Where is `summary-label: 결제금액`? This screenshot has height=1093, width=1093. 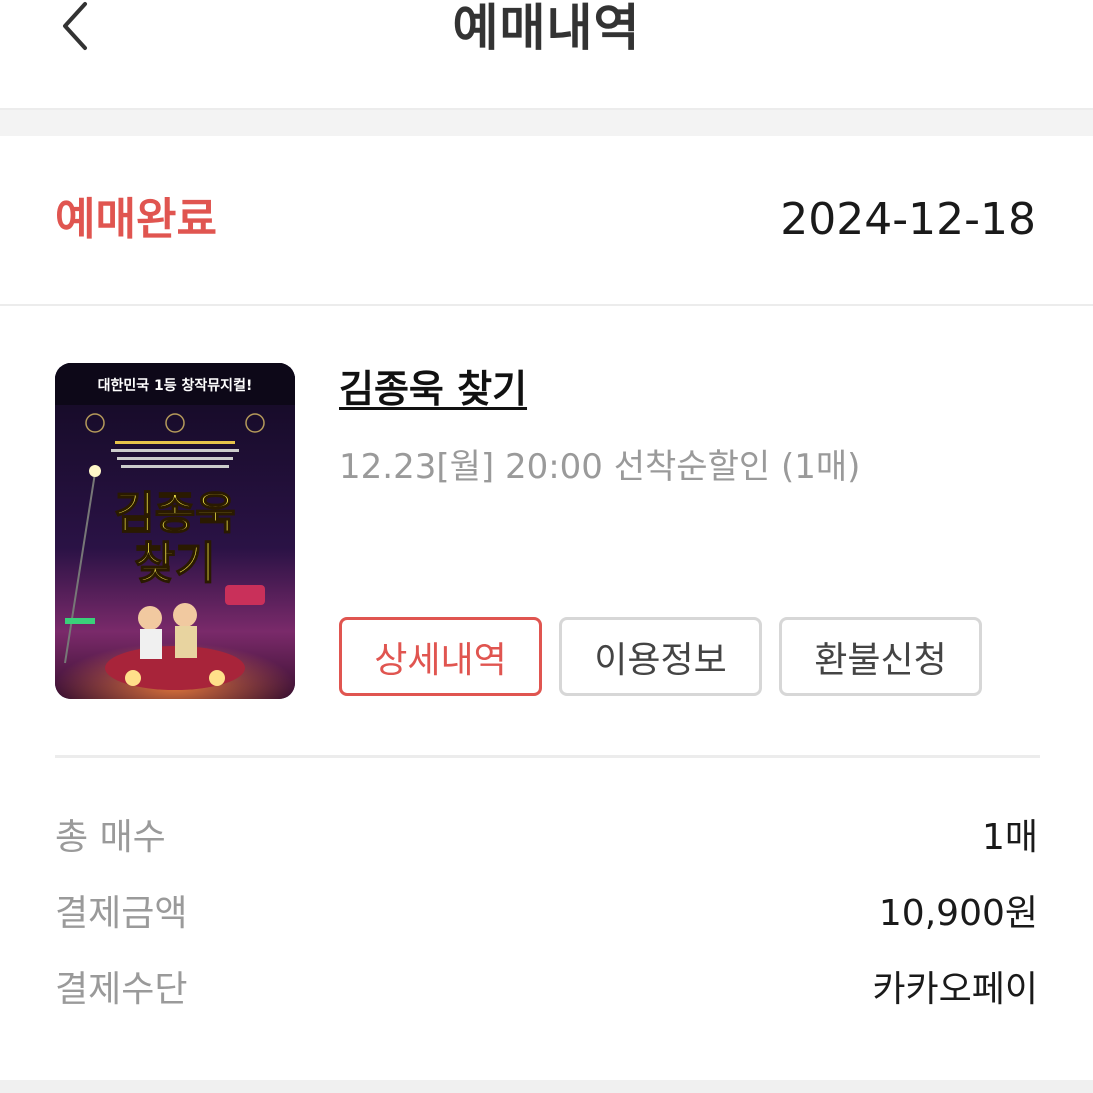
summary-label: 결제금액 is located at coordinates (121, 913).